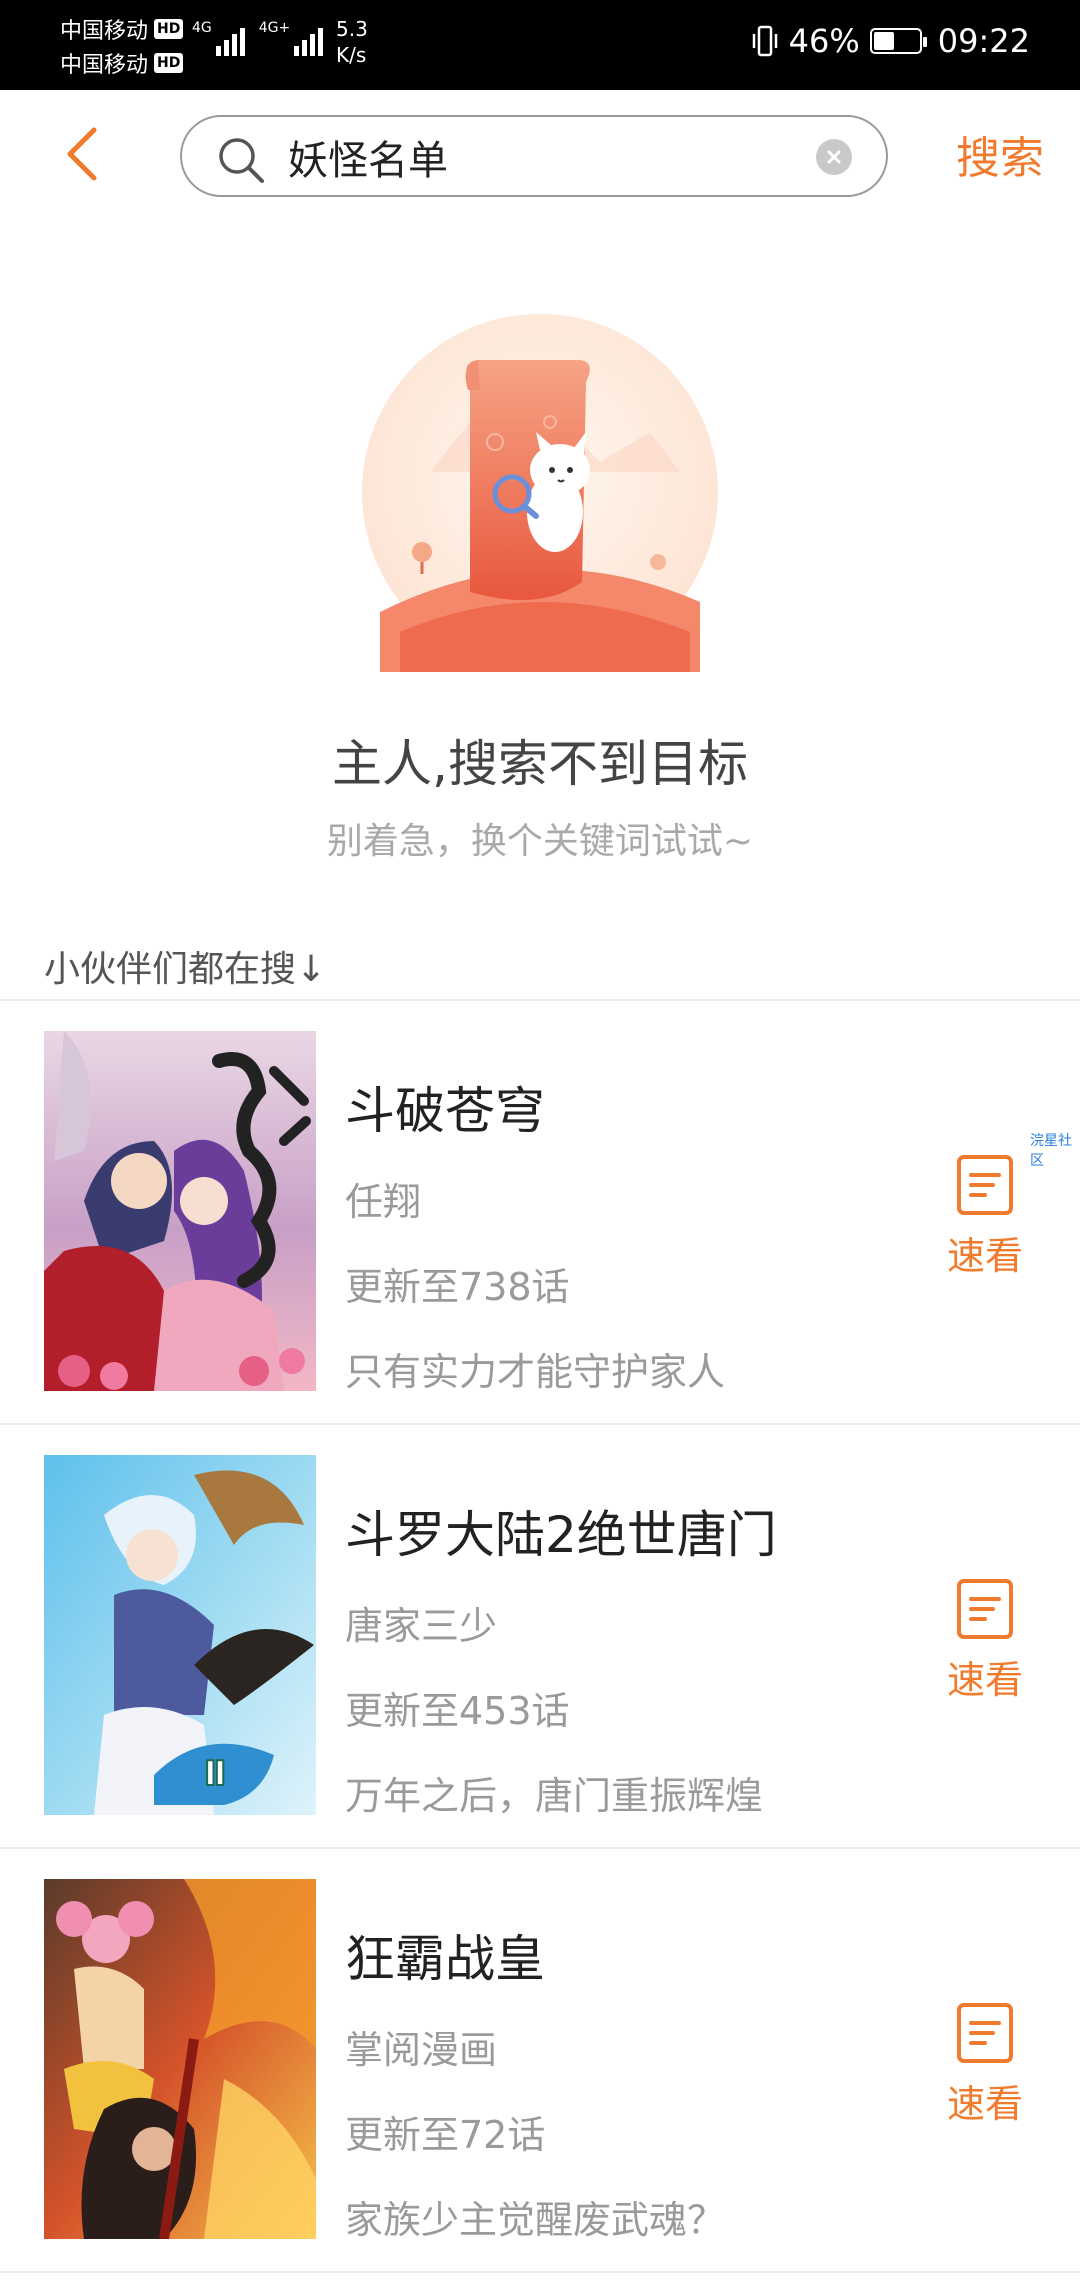  I want to click on search-header: 搜索, so click(540, 155).